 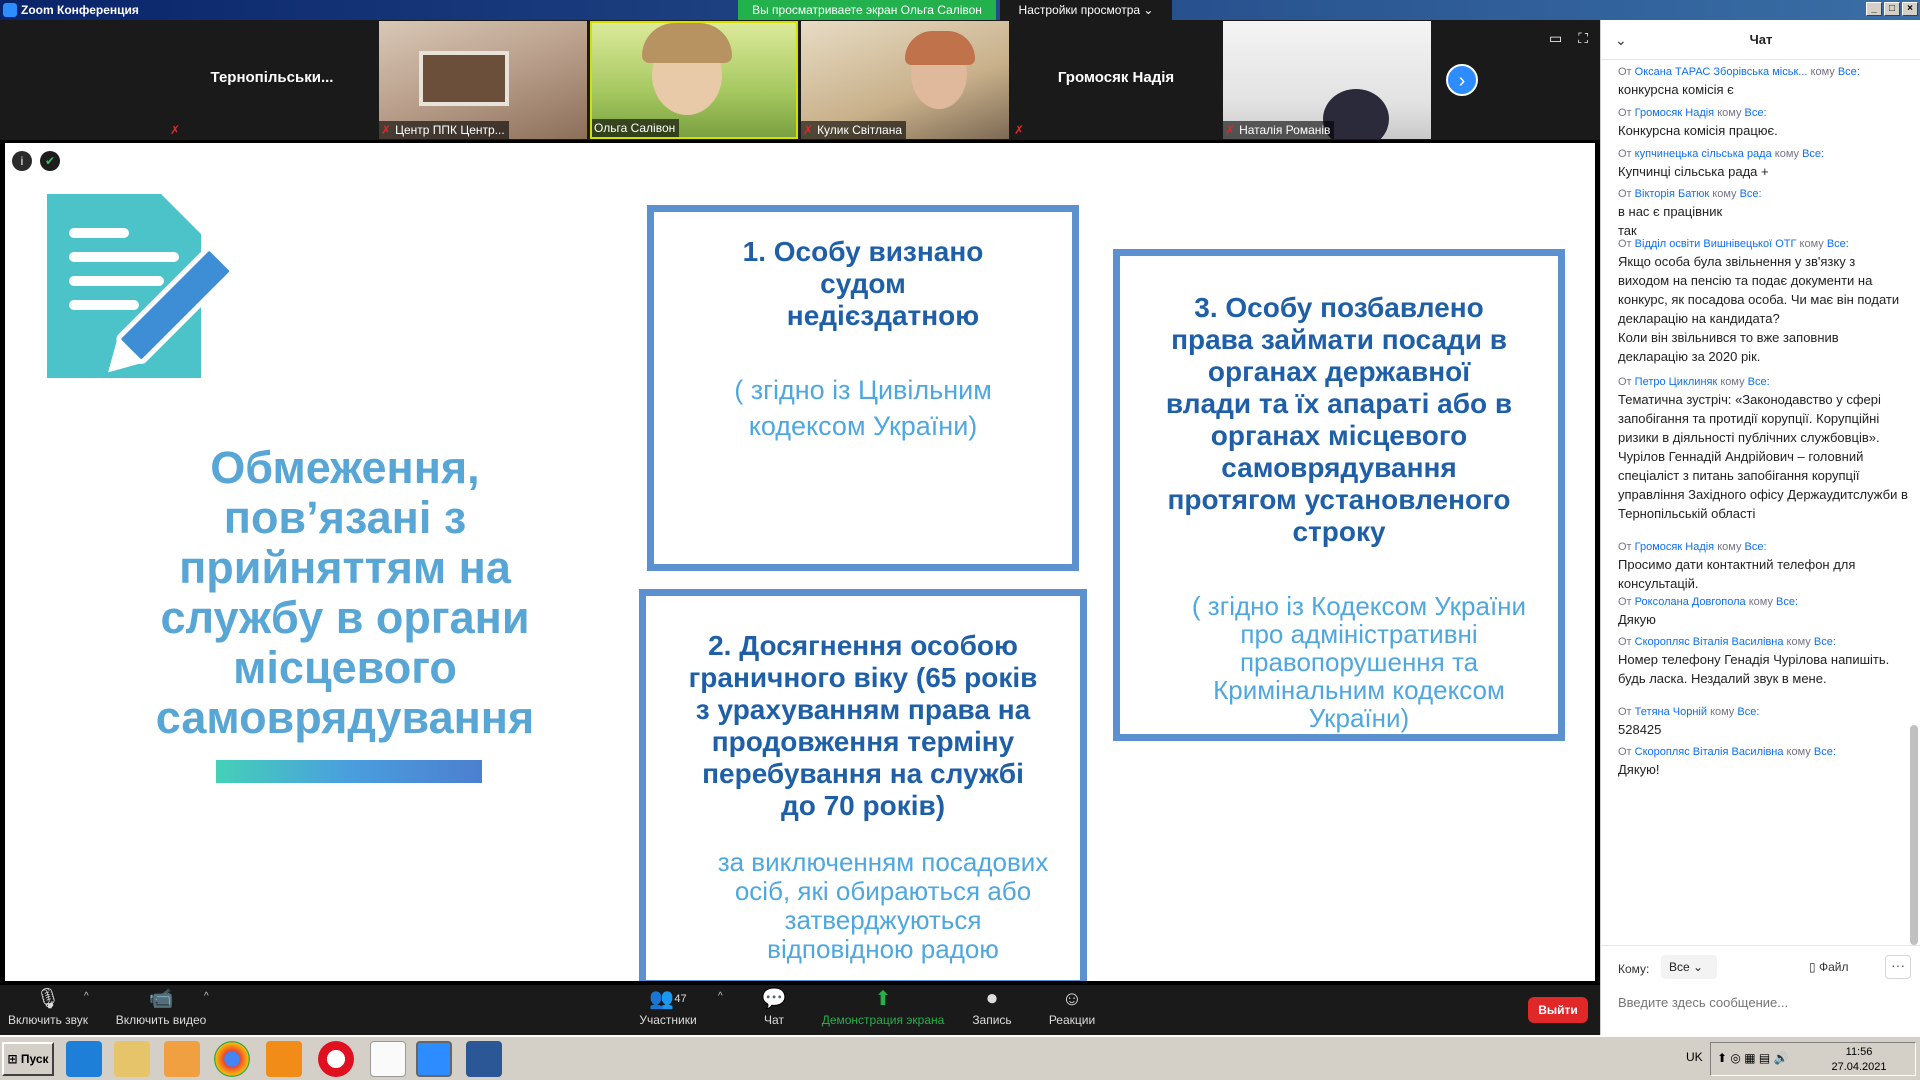 I want to click on participant-tile: ✗ Кулик Світлана, so click(x=905, y=80).